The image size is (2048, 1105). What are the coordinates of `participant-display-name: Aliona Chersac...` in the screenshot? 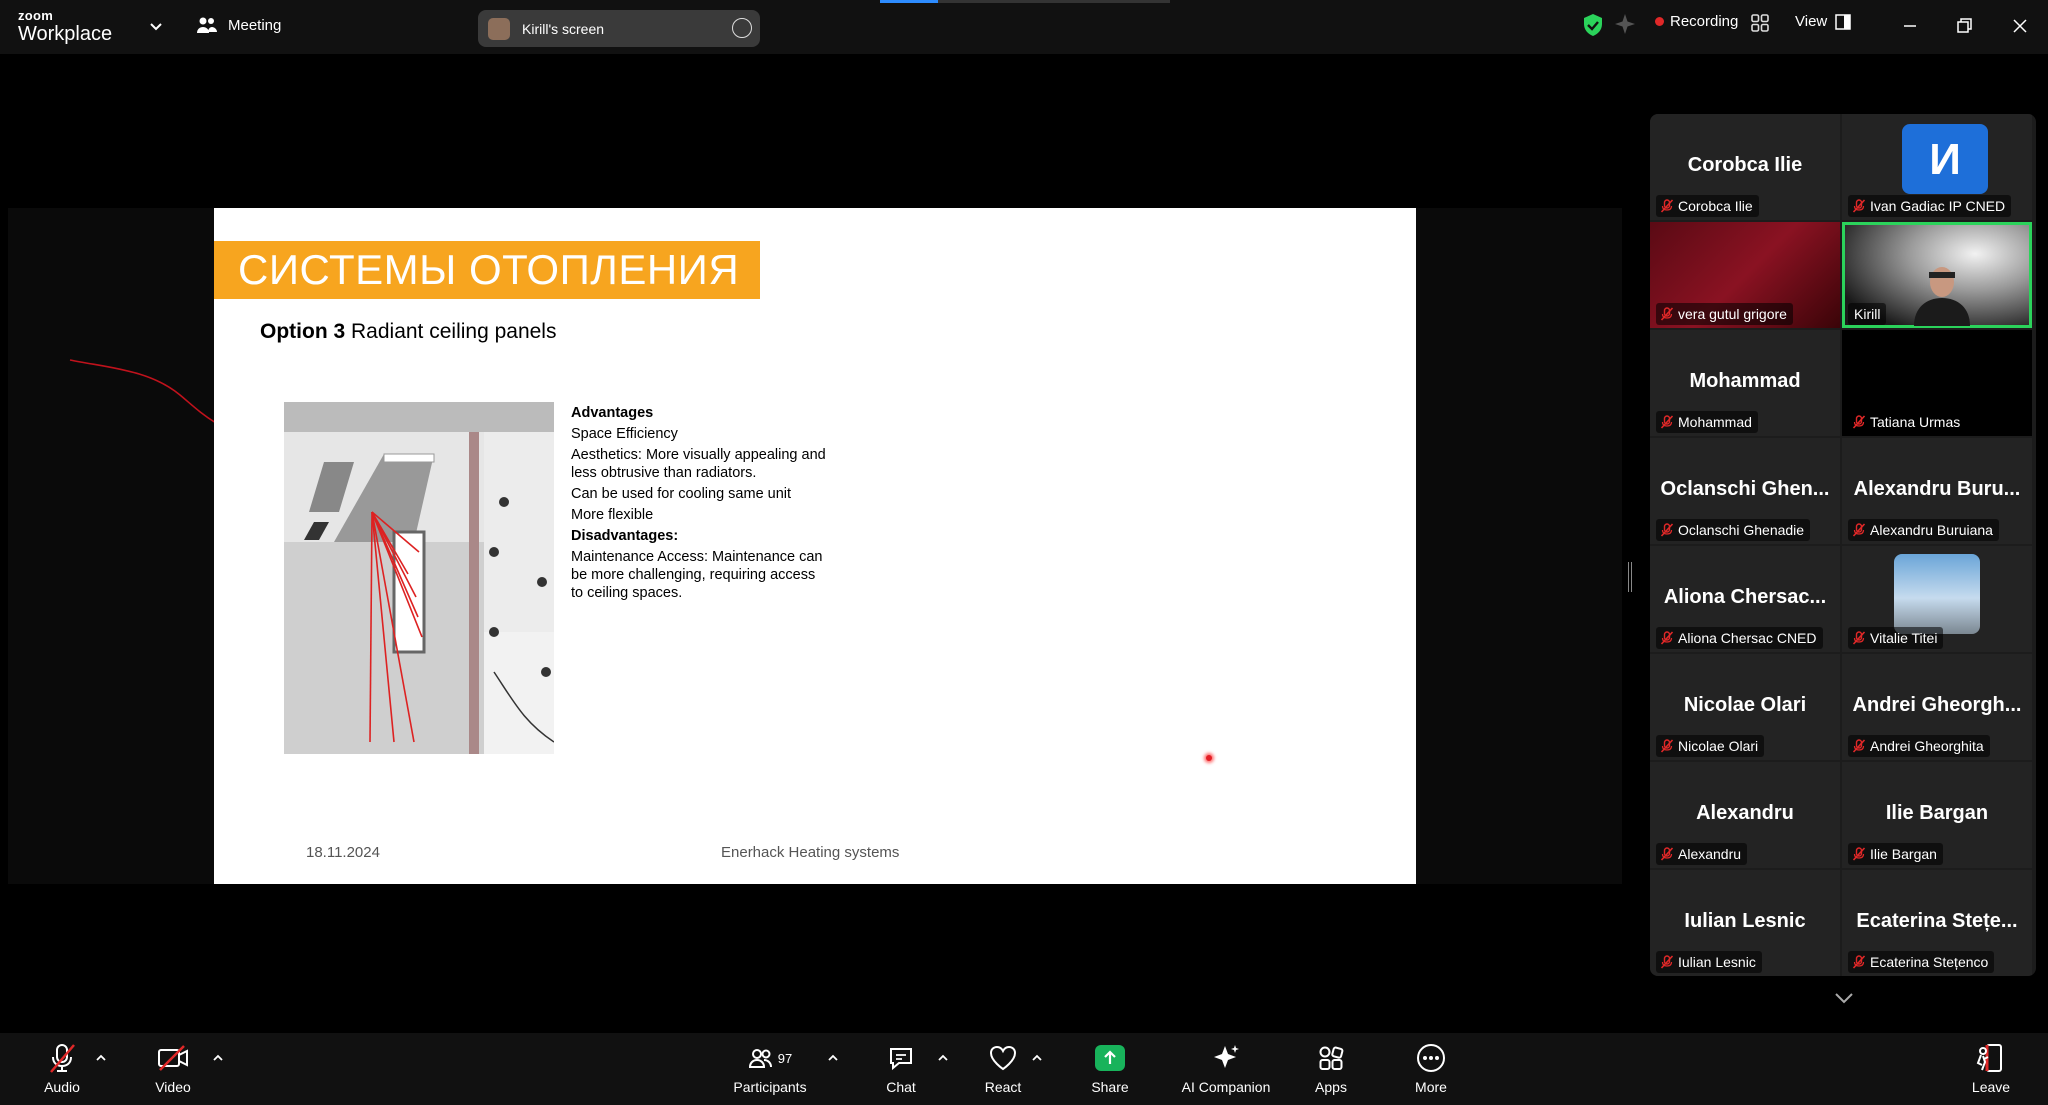 It's located at (1745, 597).